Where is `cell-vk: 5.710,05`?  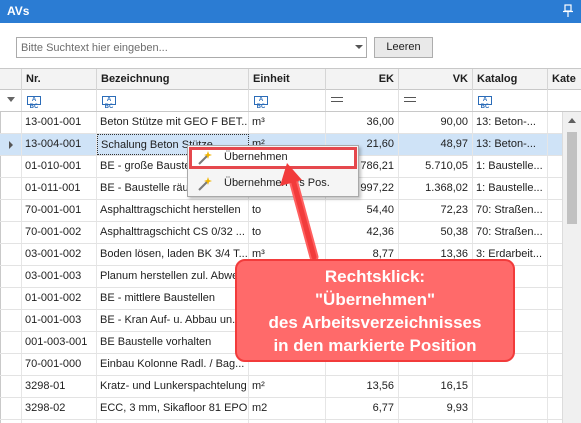 cell-vk: 5.710,05 is located at coordinates (436, 166).